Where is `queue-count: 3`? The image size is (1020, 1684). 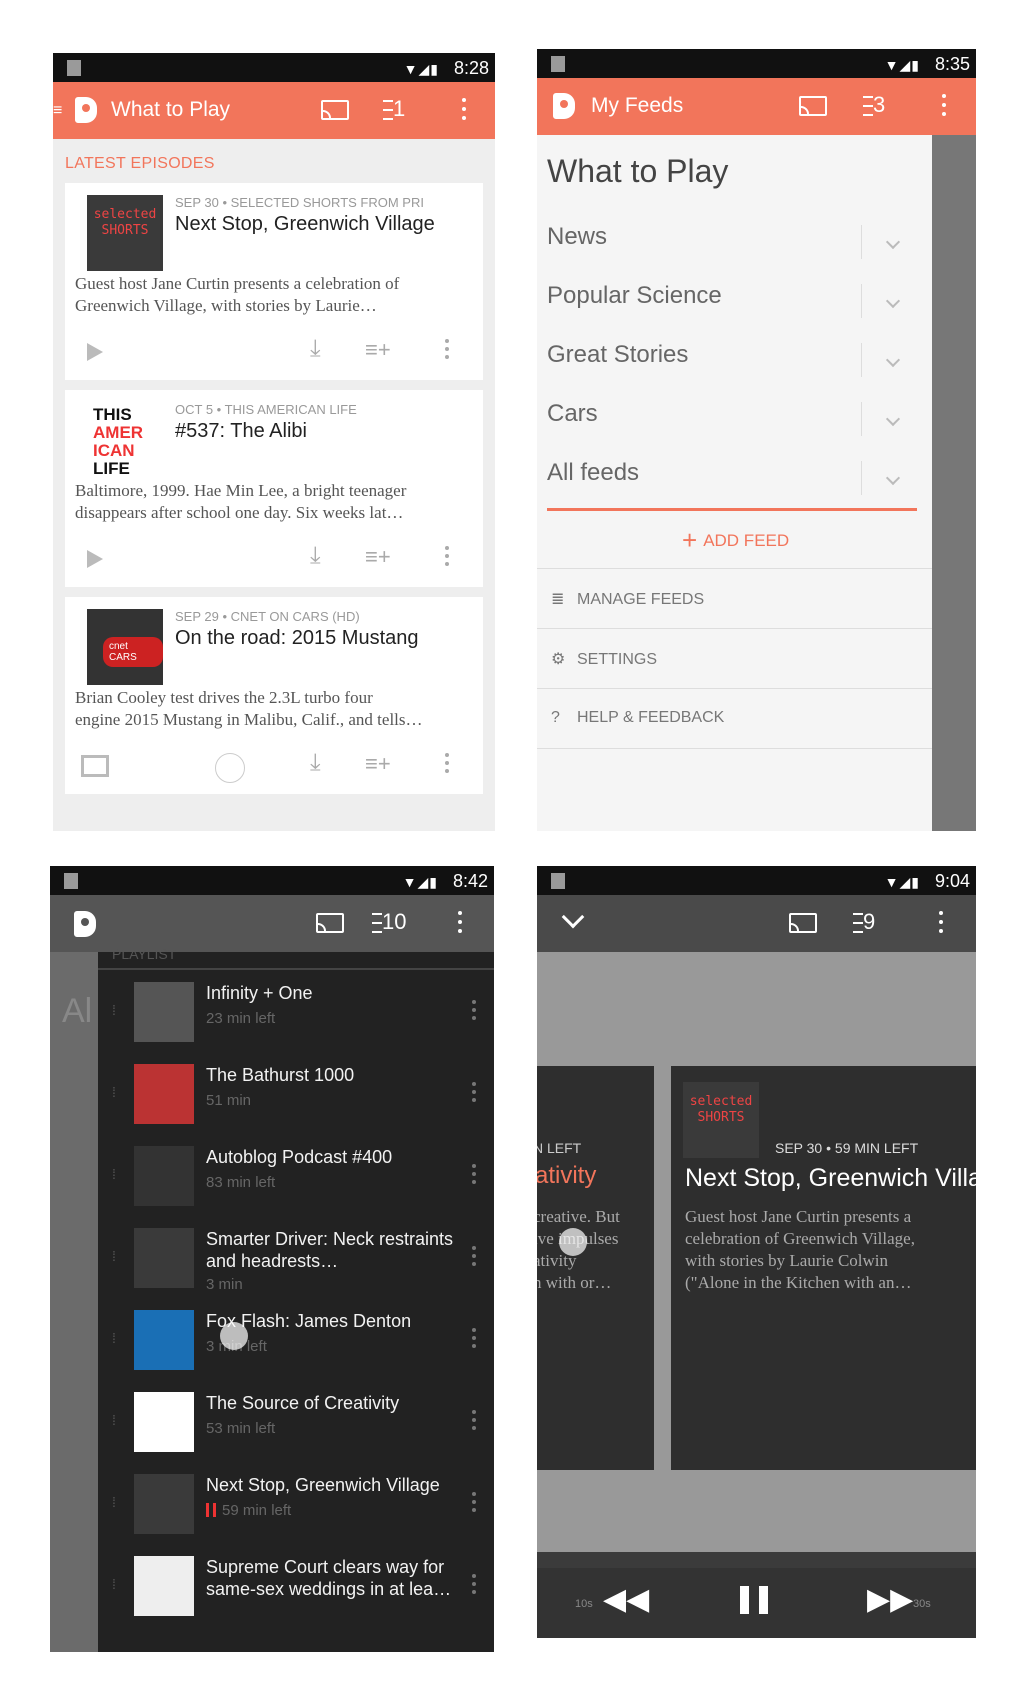 queue-count: 3 is located at coordinates (879, 104).